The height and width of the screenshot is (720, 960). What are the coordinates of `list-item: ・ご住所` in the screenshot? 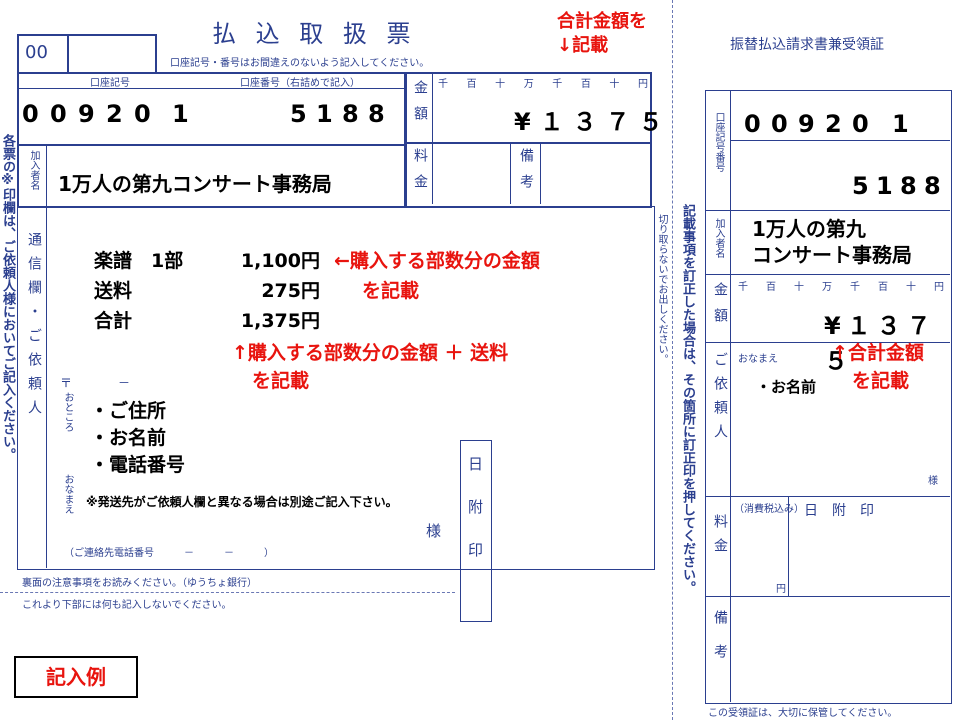 It's located at (128, 411).